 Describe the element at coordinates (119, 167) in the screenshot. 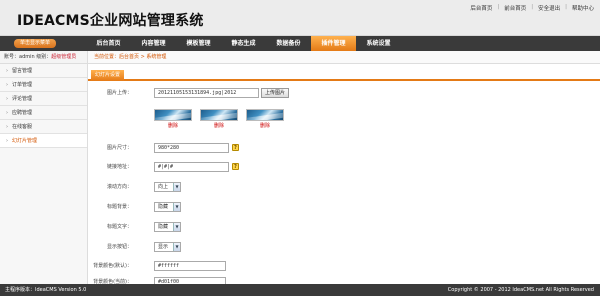

I see `link-label: 链接地址：` at that location.